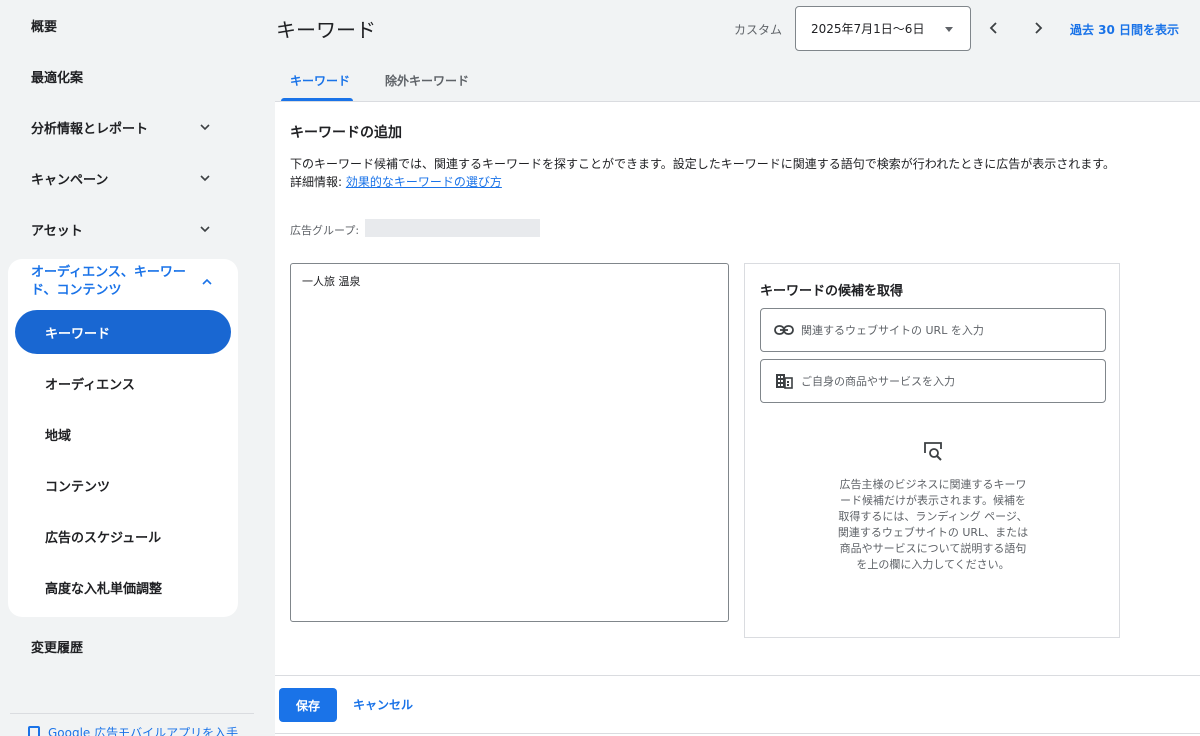 The width and height of the screenshot is (1200, 736). I want to click on sidebar-item-audiences: オーディエンス, so click(123, 383).